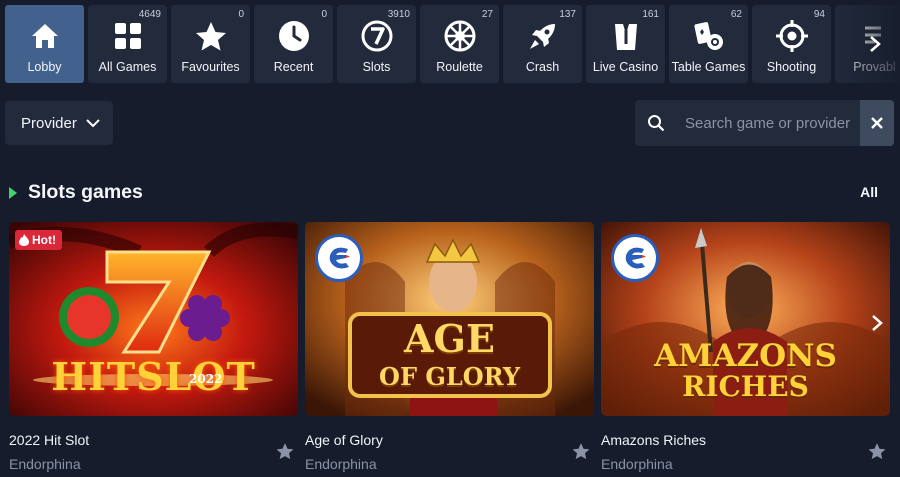  Describe the element at coordinates (792, 36) in the screenshot. I see `crosshair-icon` at that location.